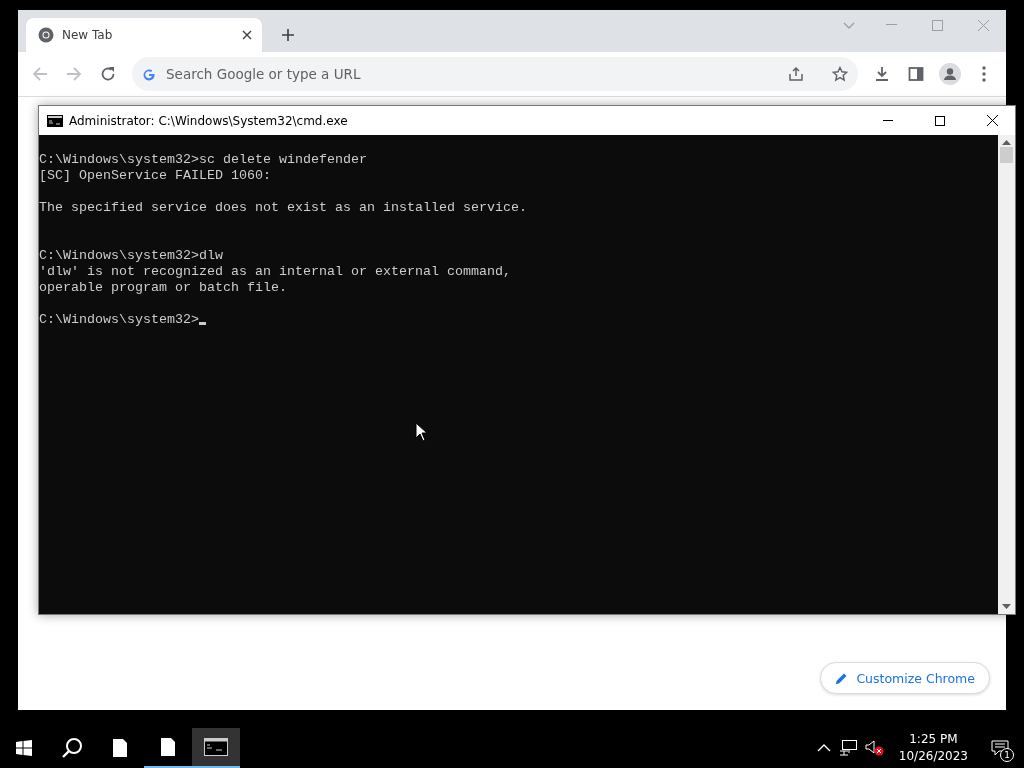 Image resolution: width=1024 pixels, height=768 pixels. I want to click on mouse-pointer-icon, so click(421, 432).